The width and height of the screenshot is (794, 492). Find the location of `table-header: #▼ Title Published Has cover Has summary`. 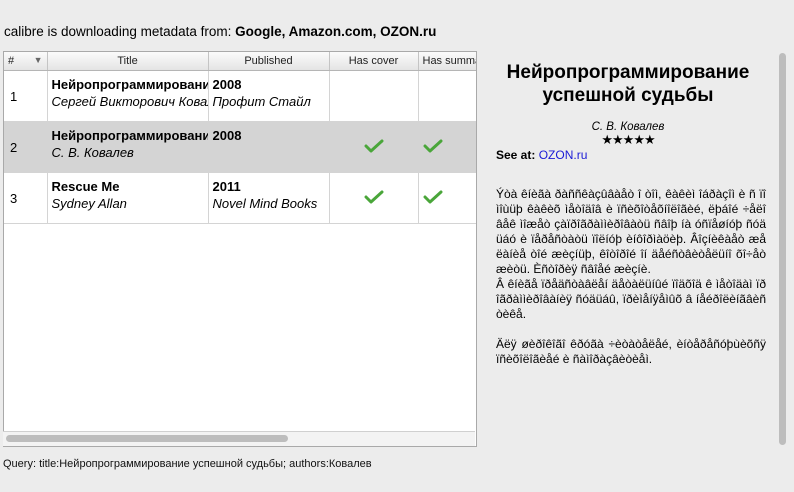

table-header: #▼ Title Published Has cover Has summary is located at coordinates (240, 61).